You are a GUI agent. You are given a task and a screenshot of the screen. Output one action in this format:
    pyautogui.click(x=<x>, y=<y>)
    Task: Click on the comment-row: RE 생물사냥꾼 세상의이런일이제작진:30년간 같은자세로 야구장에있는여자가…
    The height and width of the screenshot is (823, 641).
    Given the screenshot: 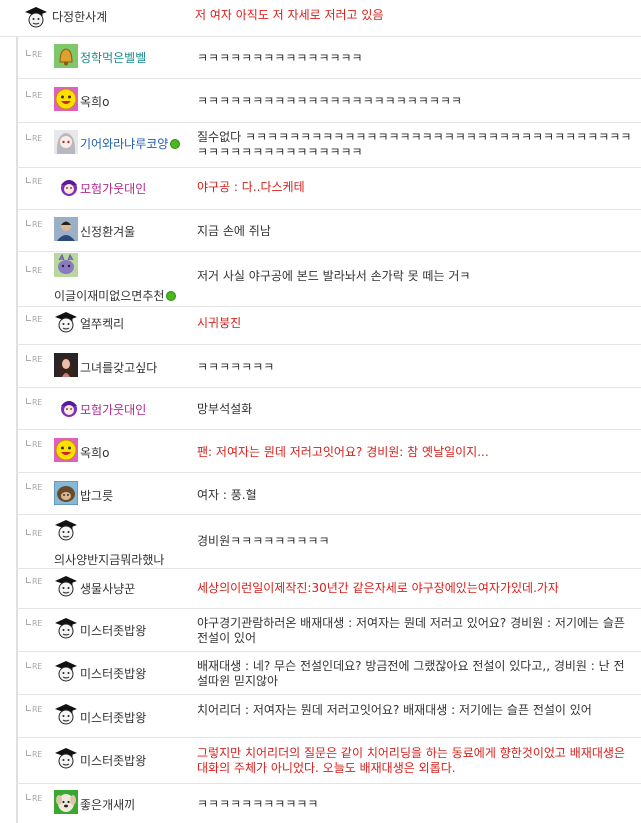 What is the action you would take?
    pyautogui.click(x=328, y=589)
    